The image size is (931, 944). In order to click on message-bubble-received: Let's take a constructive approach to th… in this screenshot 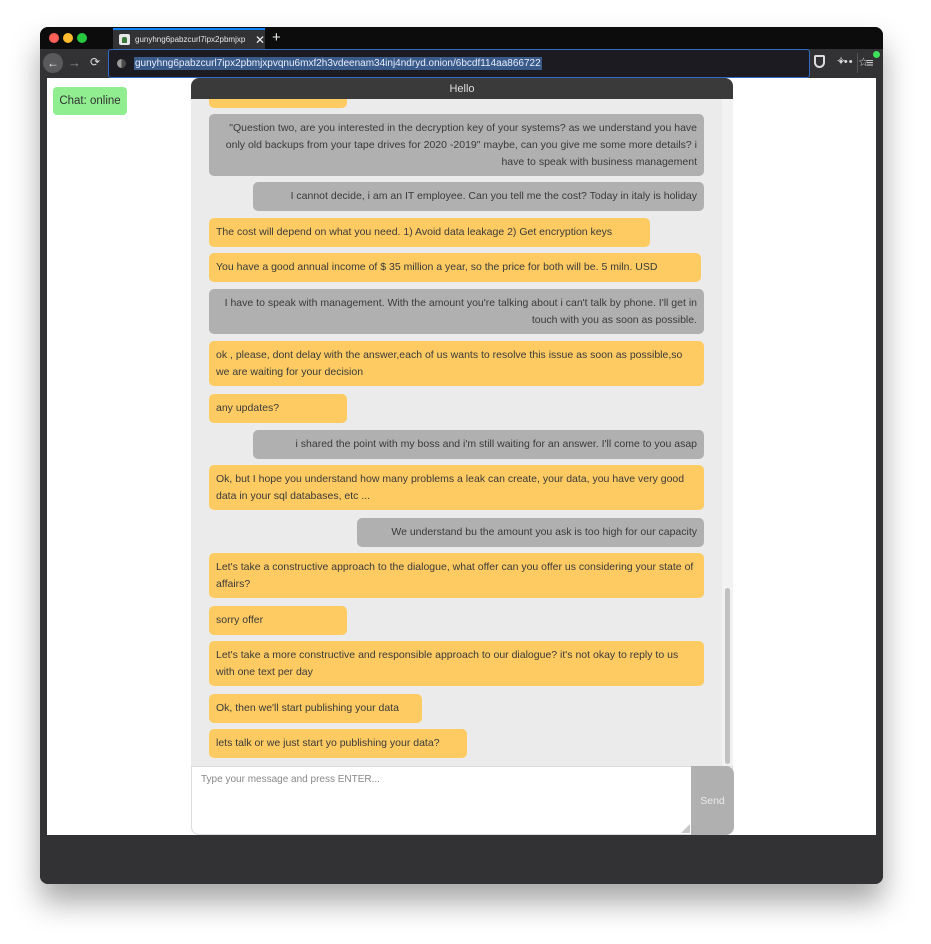, I will do `click(456, 575)`.